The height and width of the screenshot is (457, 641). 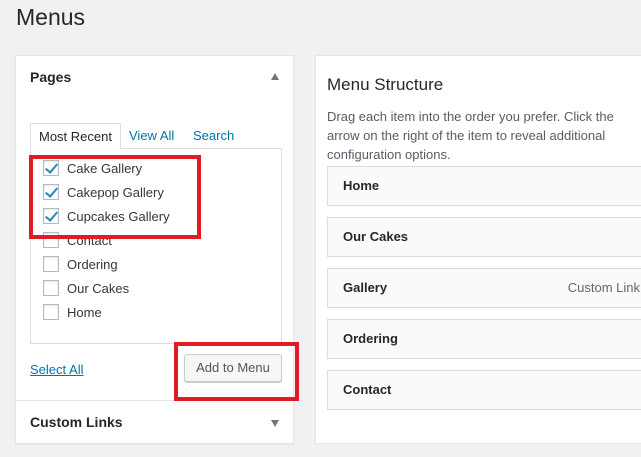 I want to click on page-checkbox-label: Cakepop Gallery, so click(x=115, y=192).